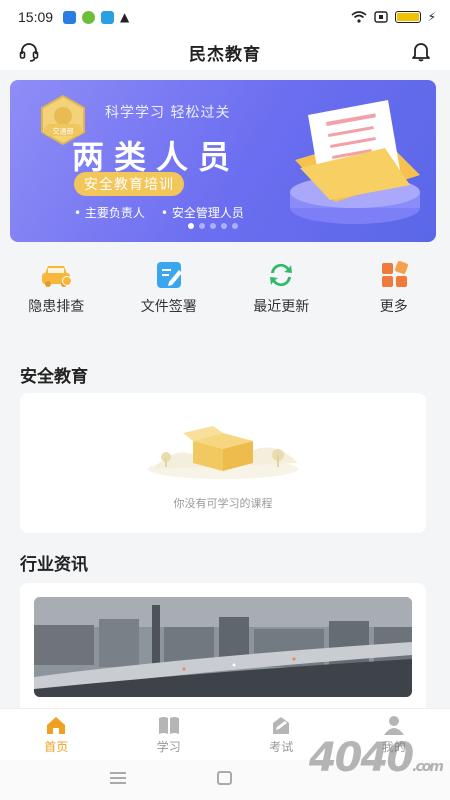  I want to click on status-time: 15:09, so click(36, 17).